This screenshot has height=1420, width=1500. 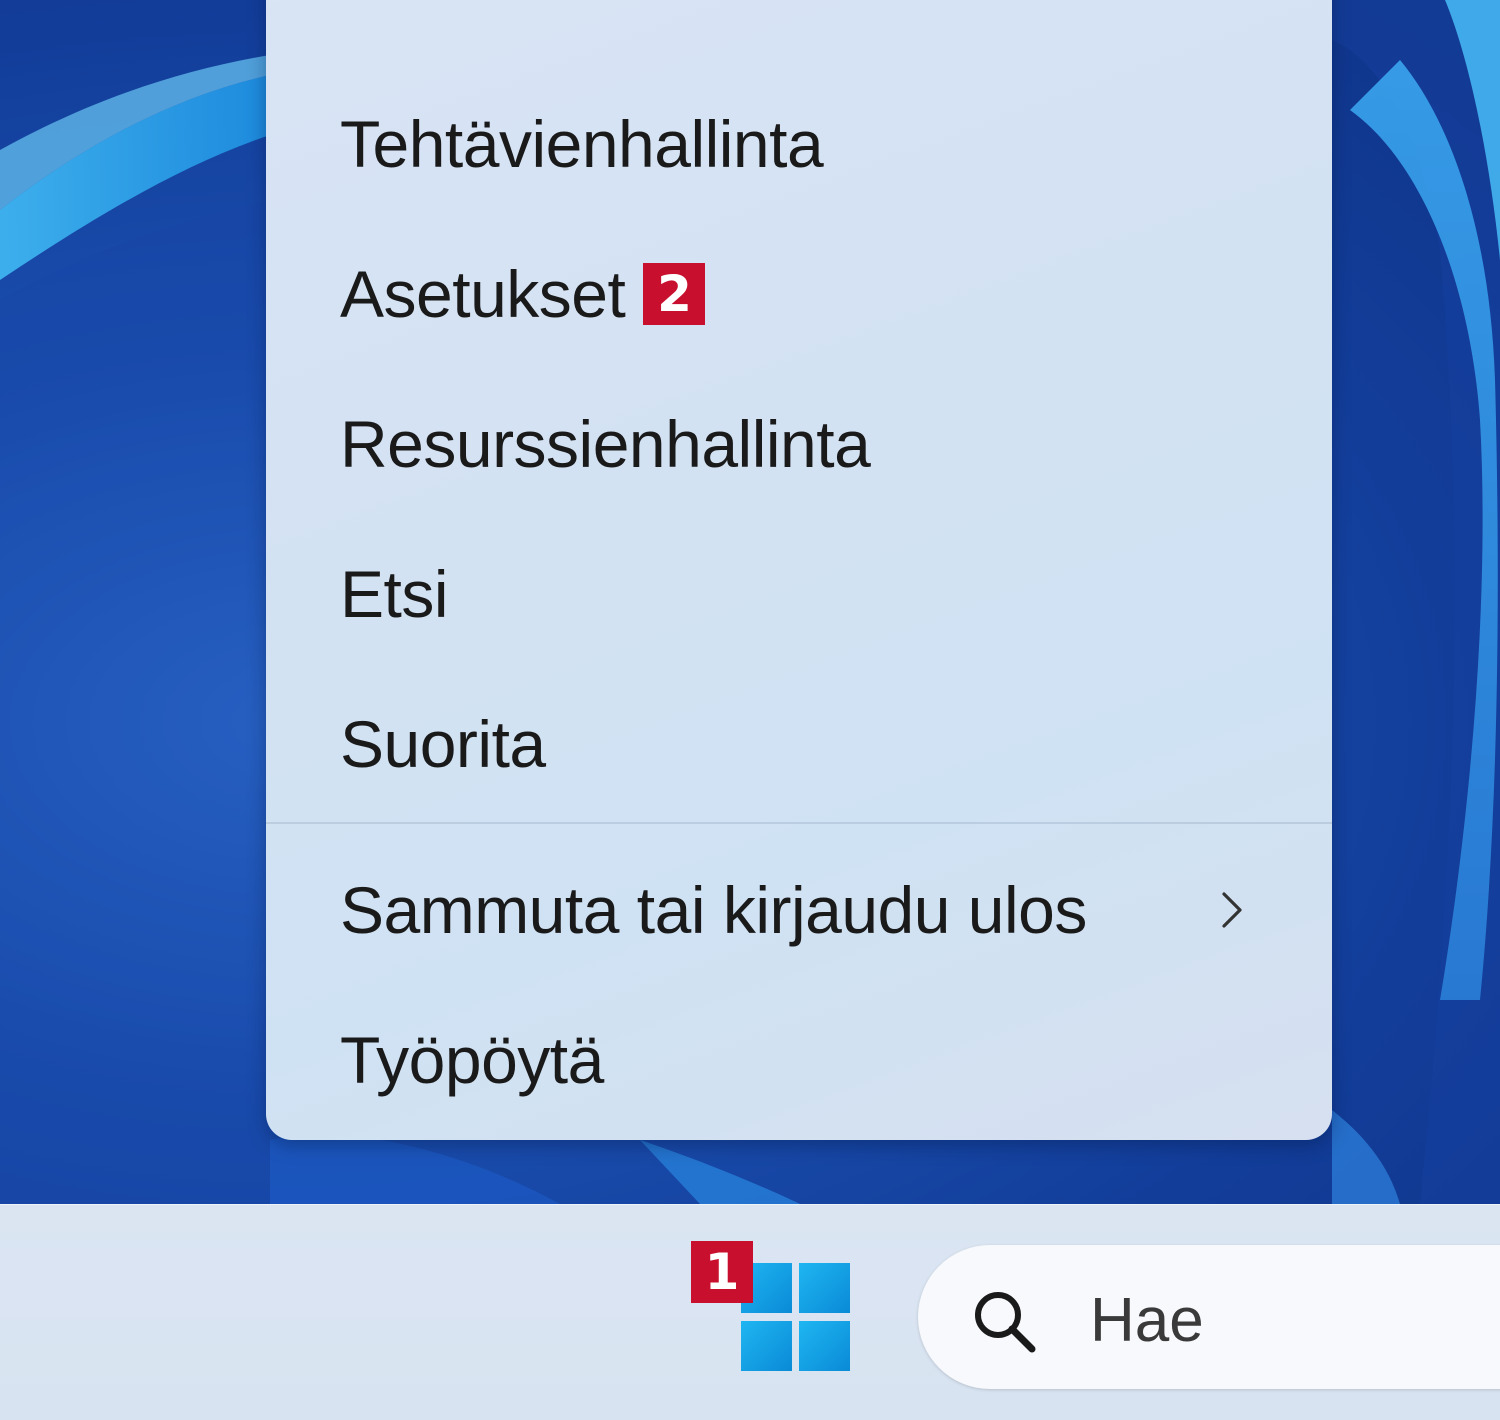 I want to click on menu-item-shutdown-signout: Sammuta tai kirjaudu ulos, so click(x=799, y=910).